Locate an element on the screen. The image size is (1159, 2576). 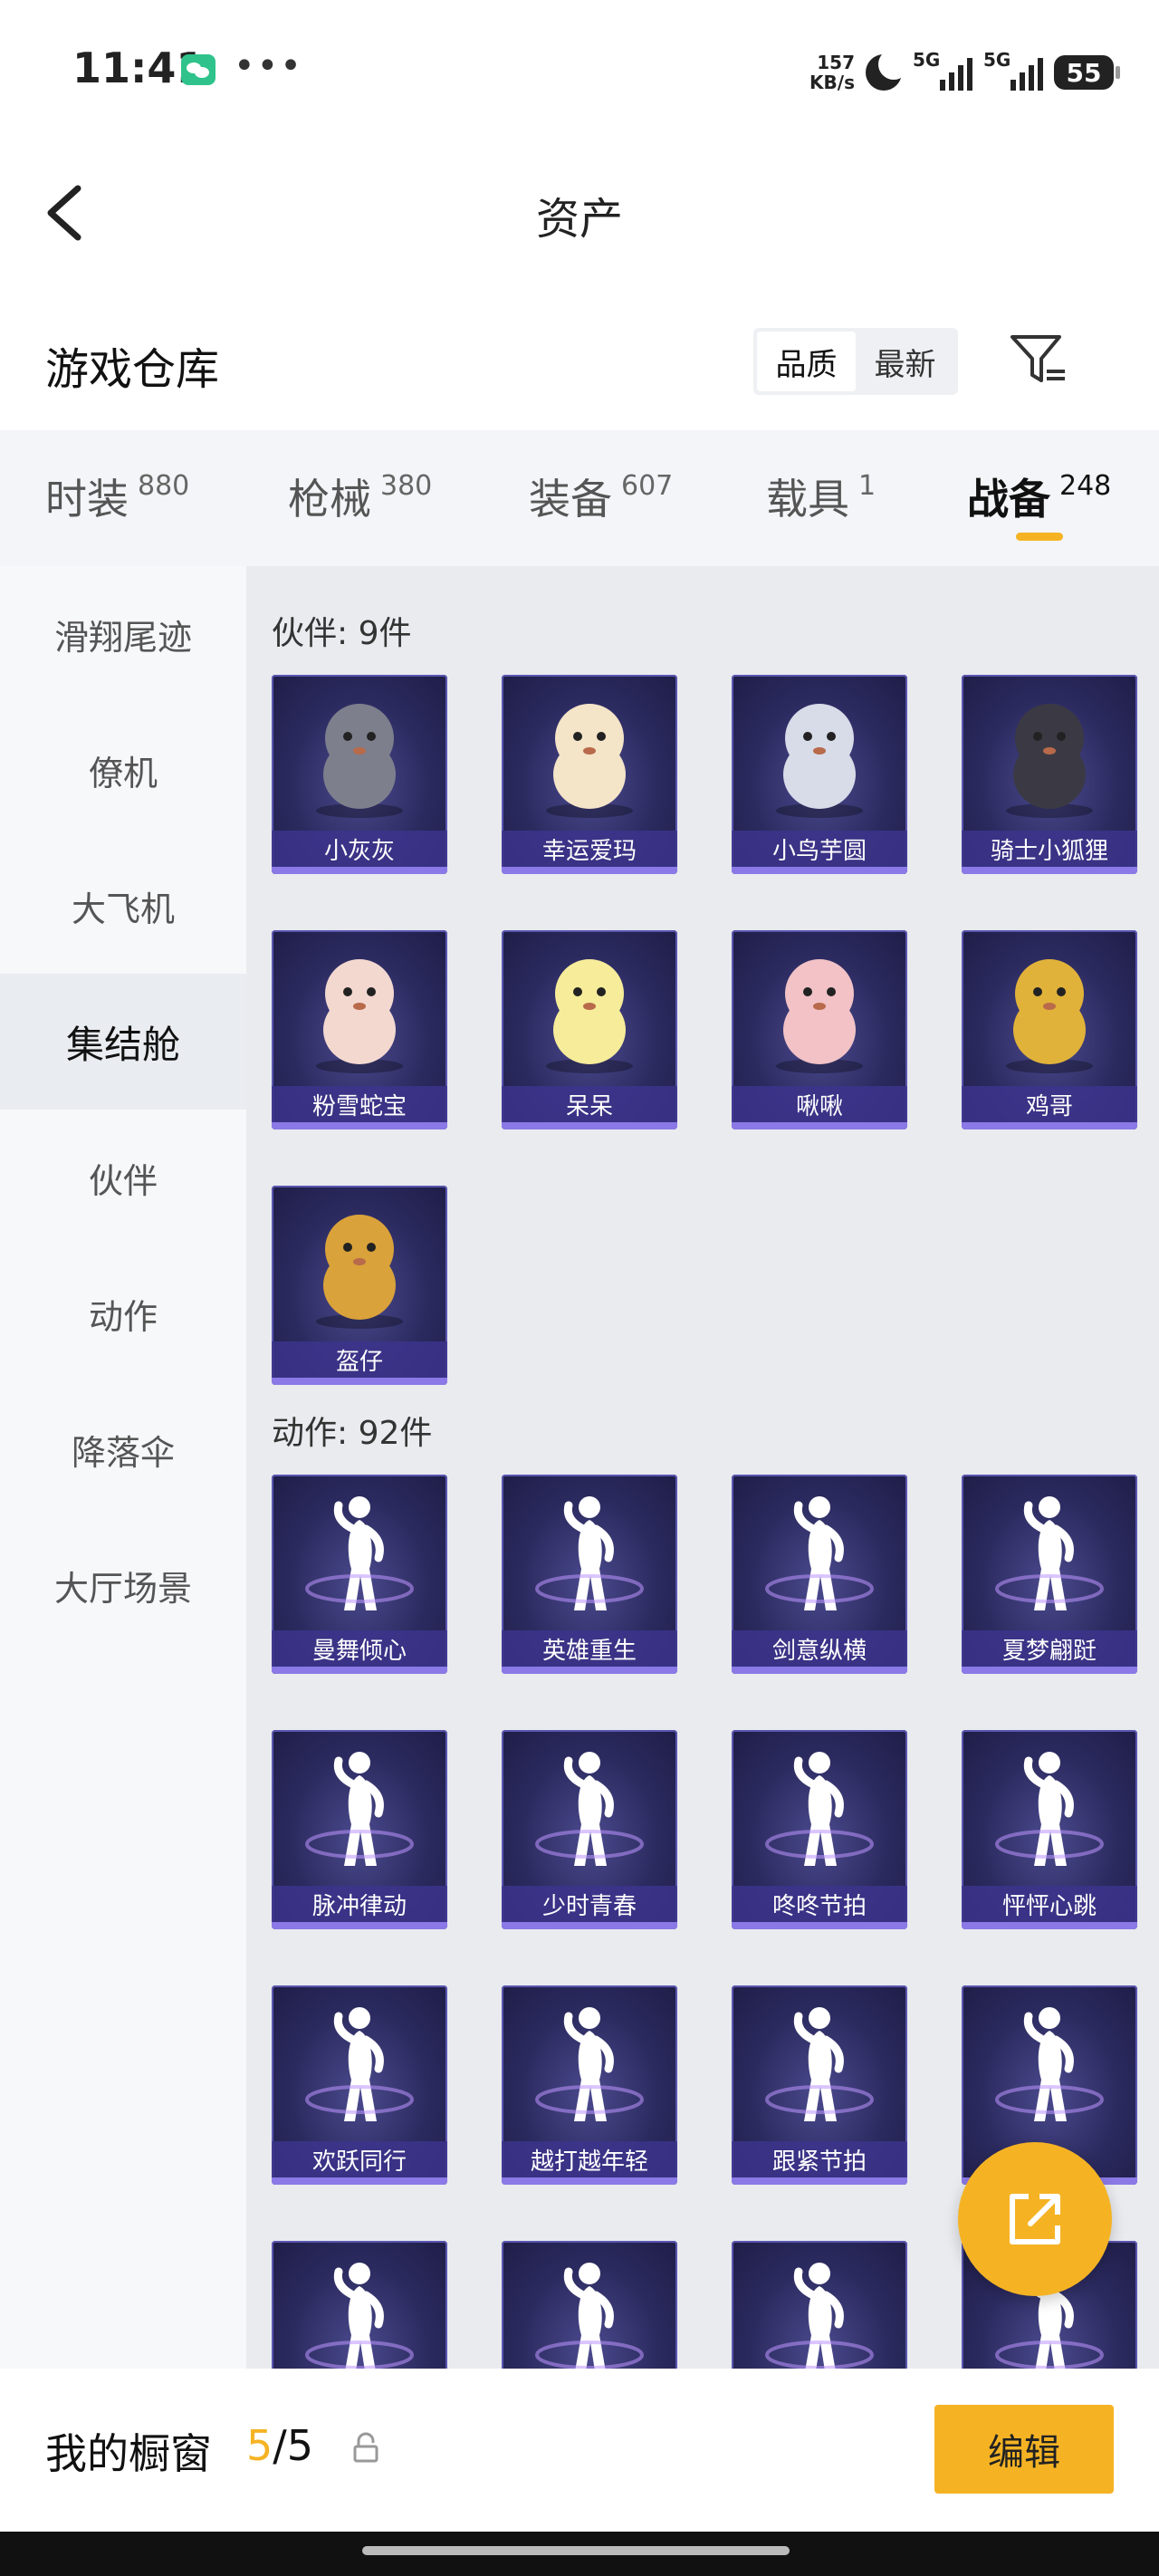
action-card-label: 欢跃同行 is located at coordinates (359, 2159).